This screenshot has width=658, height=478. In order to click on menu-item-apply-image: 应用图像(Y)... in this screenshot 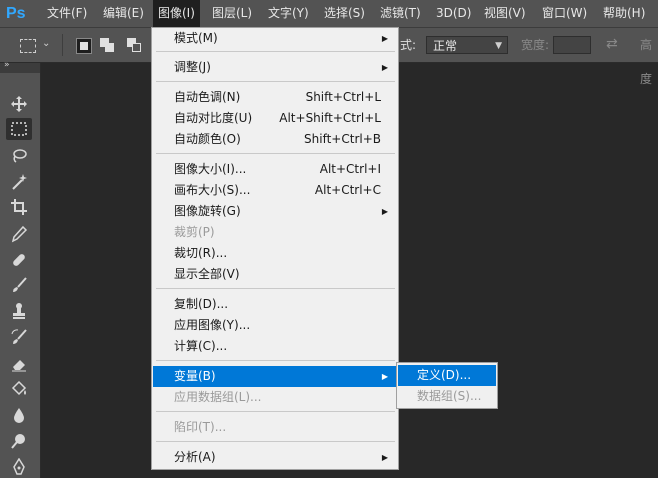, I will do `click(275, 325)`.